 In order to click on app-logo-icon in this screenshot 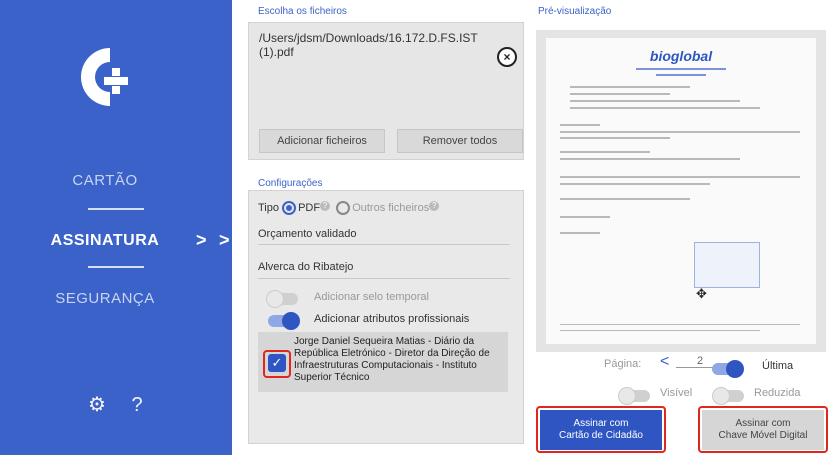, I will do `click(104, 77)`.